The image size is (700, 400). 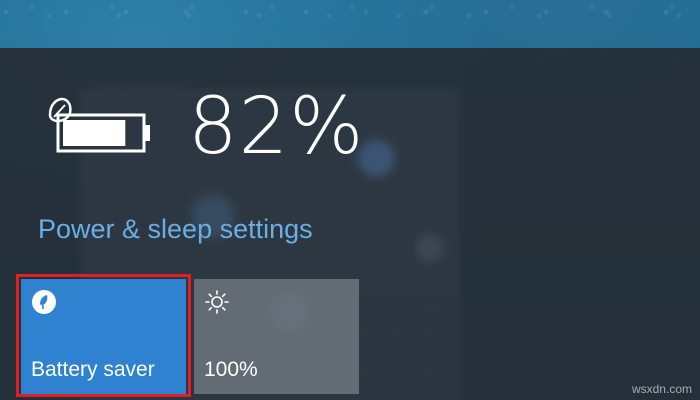 I want to click on watermark-text: wsxdn.com, so click(x=661, y=389).